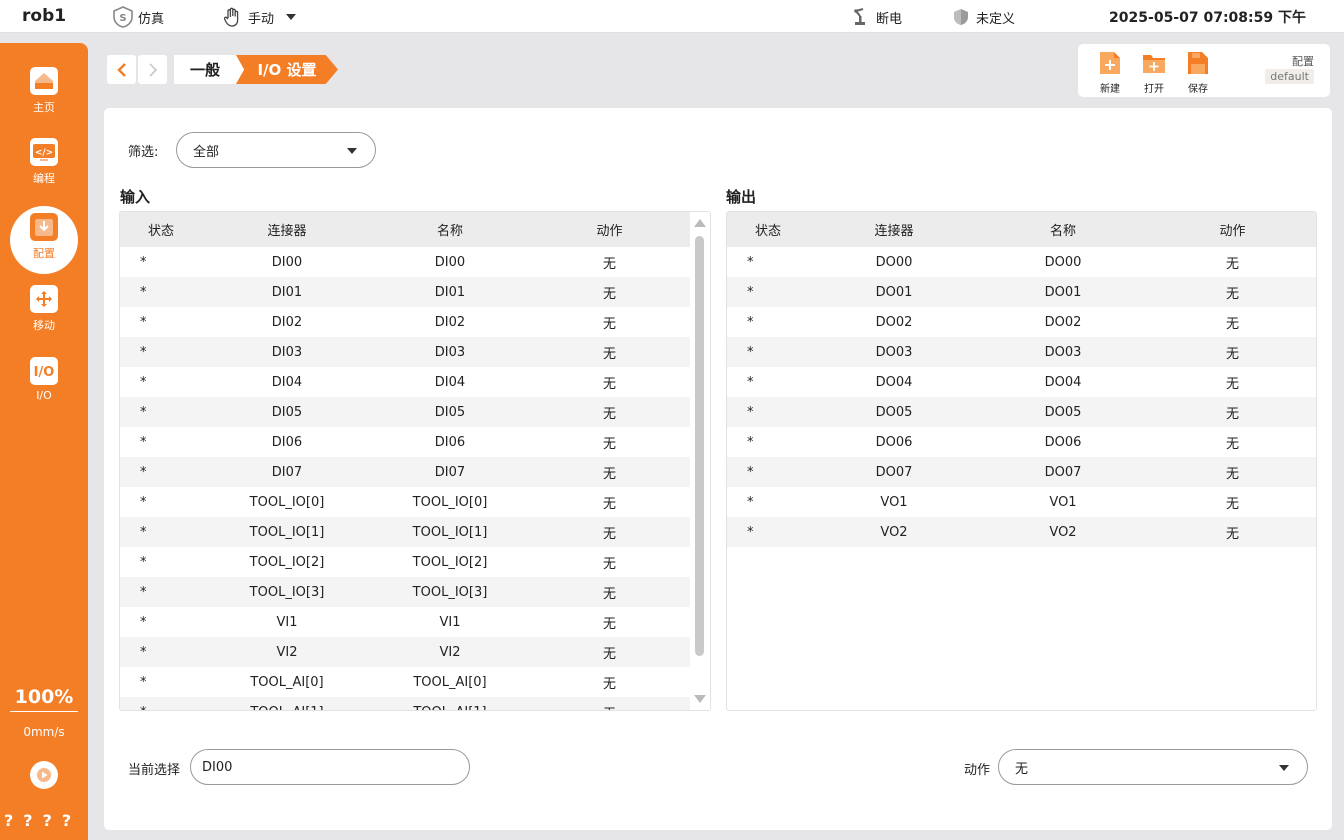  I want to click on tool-status: 未定义, so click(982, 17).